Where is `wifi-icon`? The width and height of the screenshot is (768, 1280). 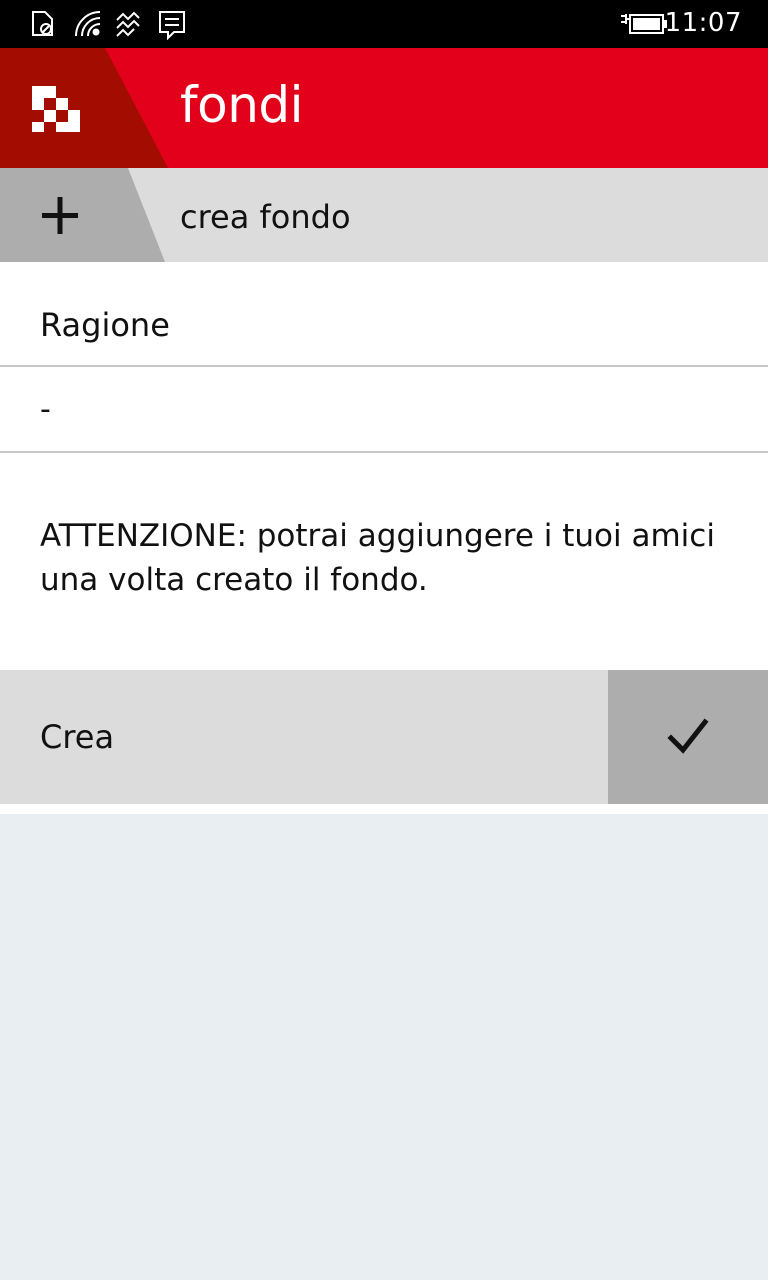
wifi-icon is located at coordinates (88, 24).